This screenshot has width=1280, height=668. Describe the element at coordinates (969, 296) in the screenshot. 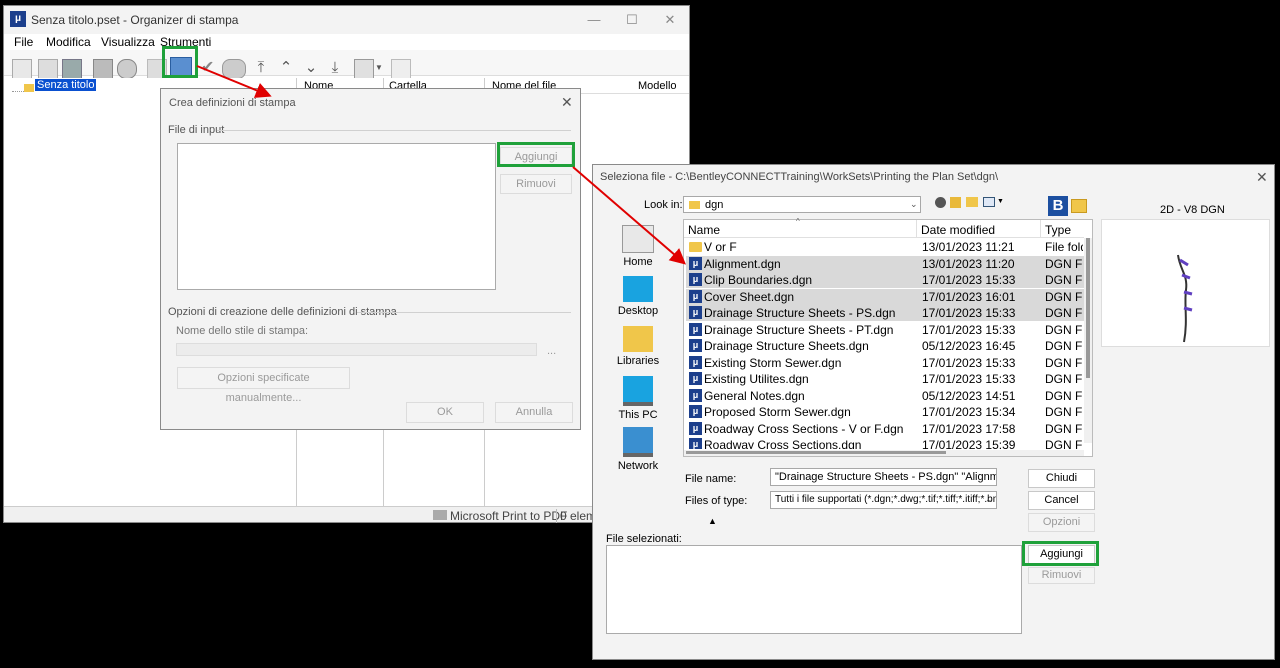

I see `file-date: 17/01/2023 16:01` at that location.